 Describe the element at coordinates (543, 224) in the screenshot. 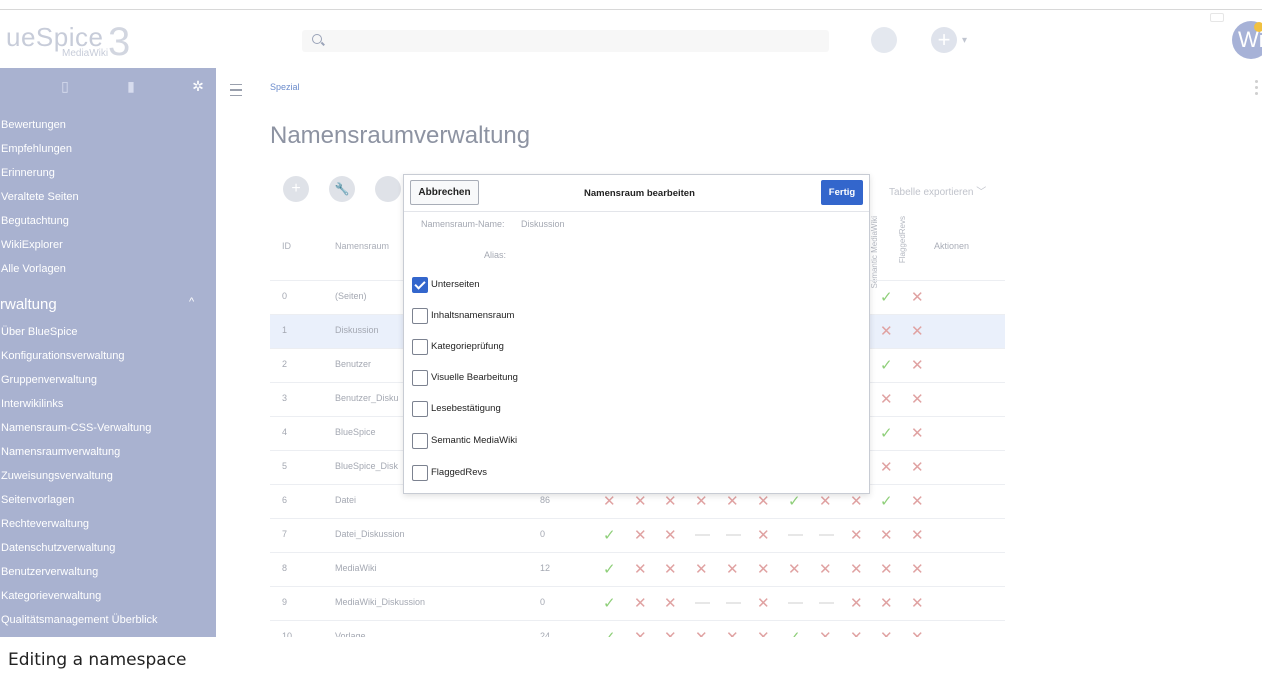

I see `namespace-name-value: Diskussion` at that location.